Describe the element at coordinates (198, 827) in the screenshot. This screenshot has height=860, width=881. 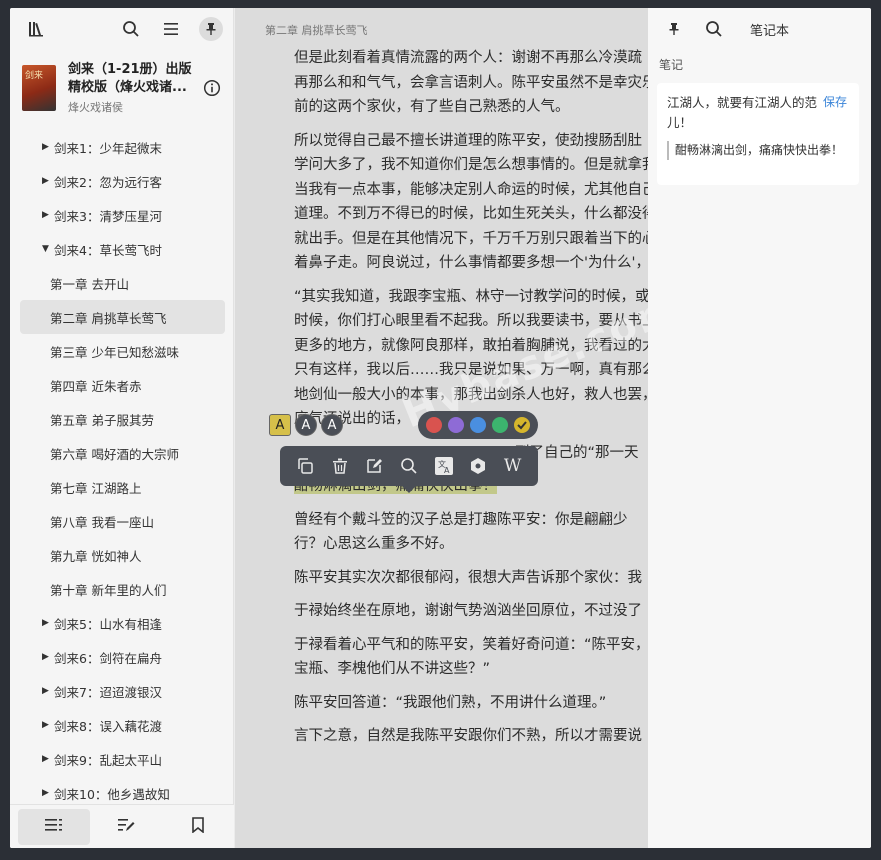
I see `bookmarks-tab` at that location.